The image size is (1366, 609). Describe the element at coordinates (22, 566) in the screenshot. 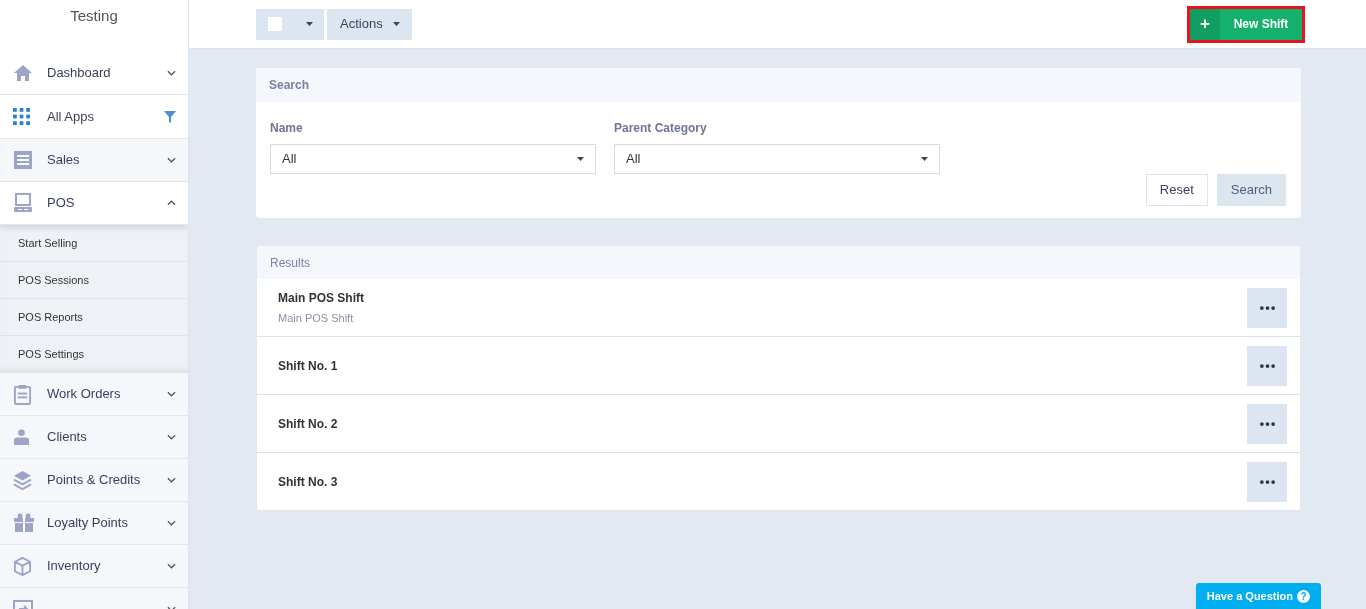

I see `box-icon` at that location.